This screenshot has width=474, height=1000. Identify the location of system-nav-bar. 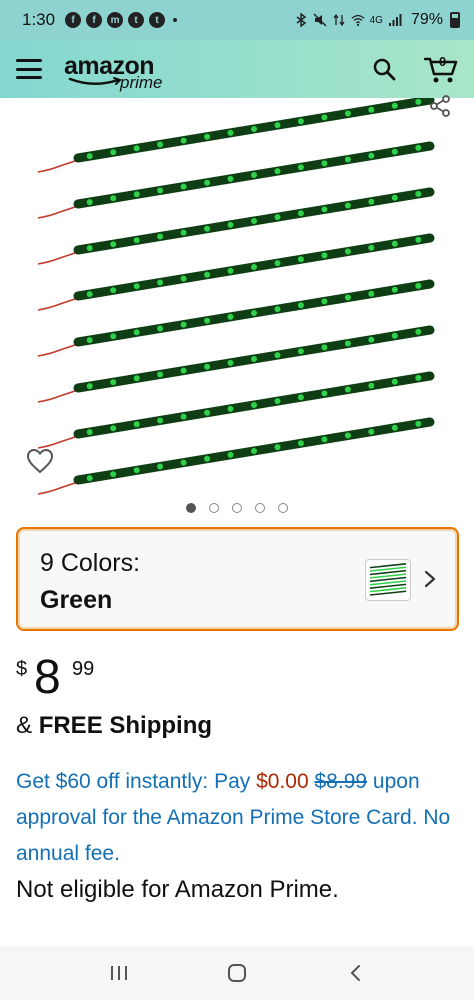
(237, 973).